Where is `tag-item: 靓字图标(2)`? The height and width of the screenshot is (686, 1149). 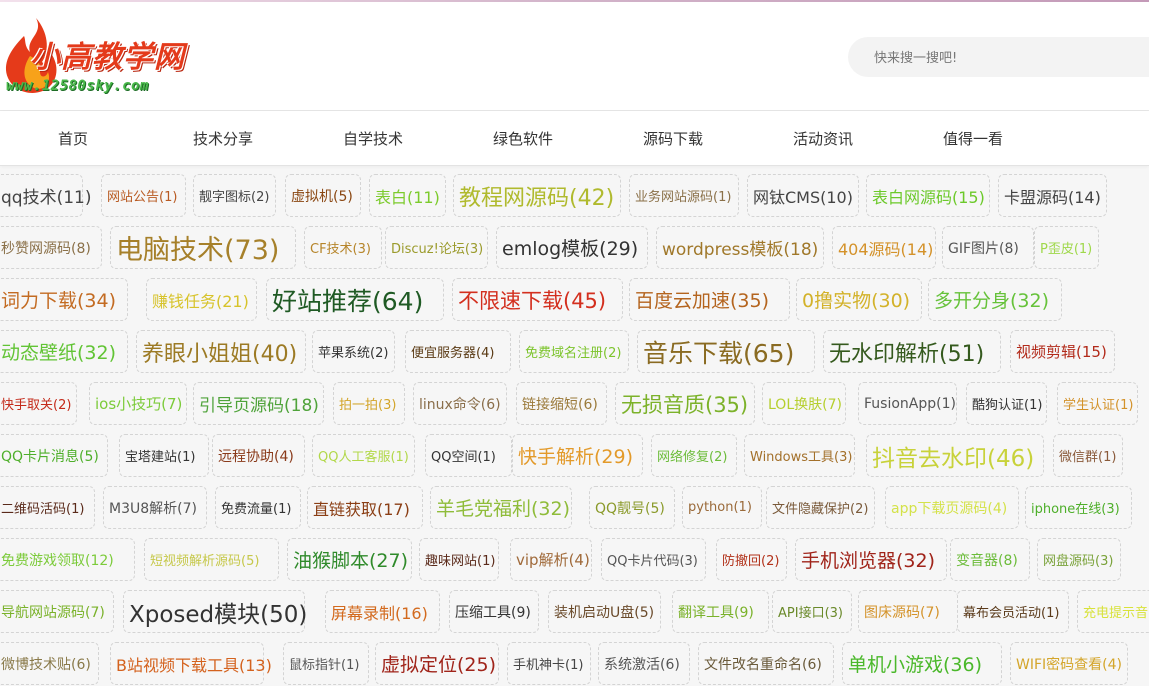 tag-item: 靓字图标(2) is located at coordinates (234, 195).